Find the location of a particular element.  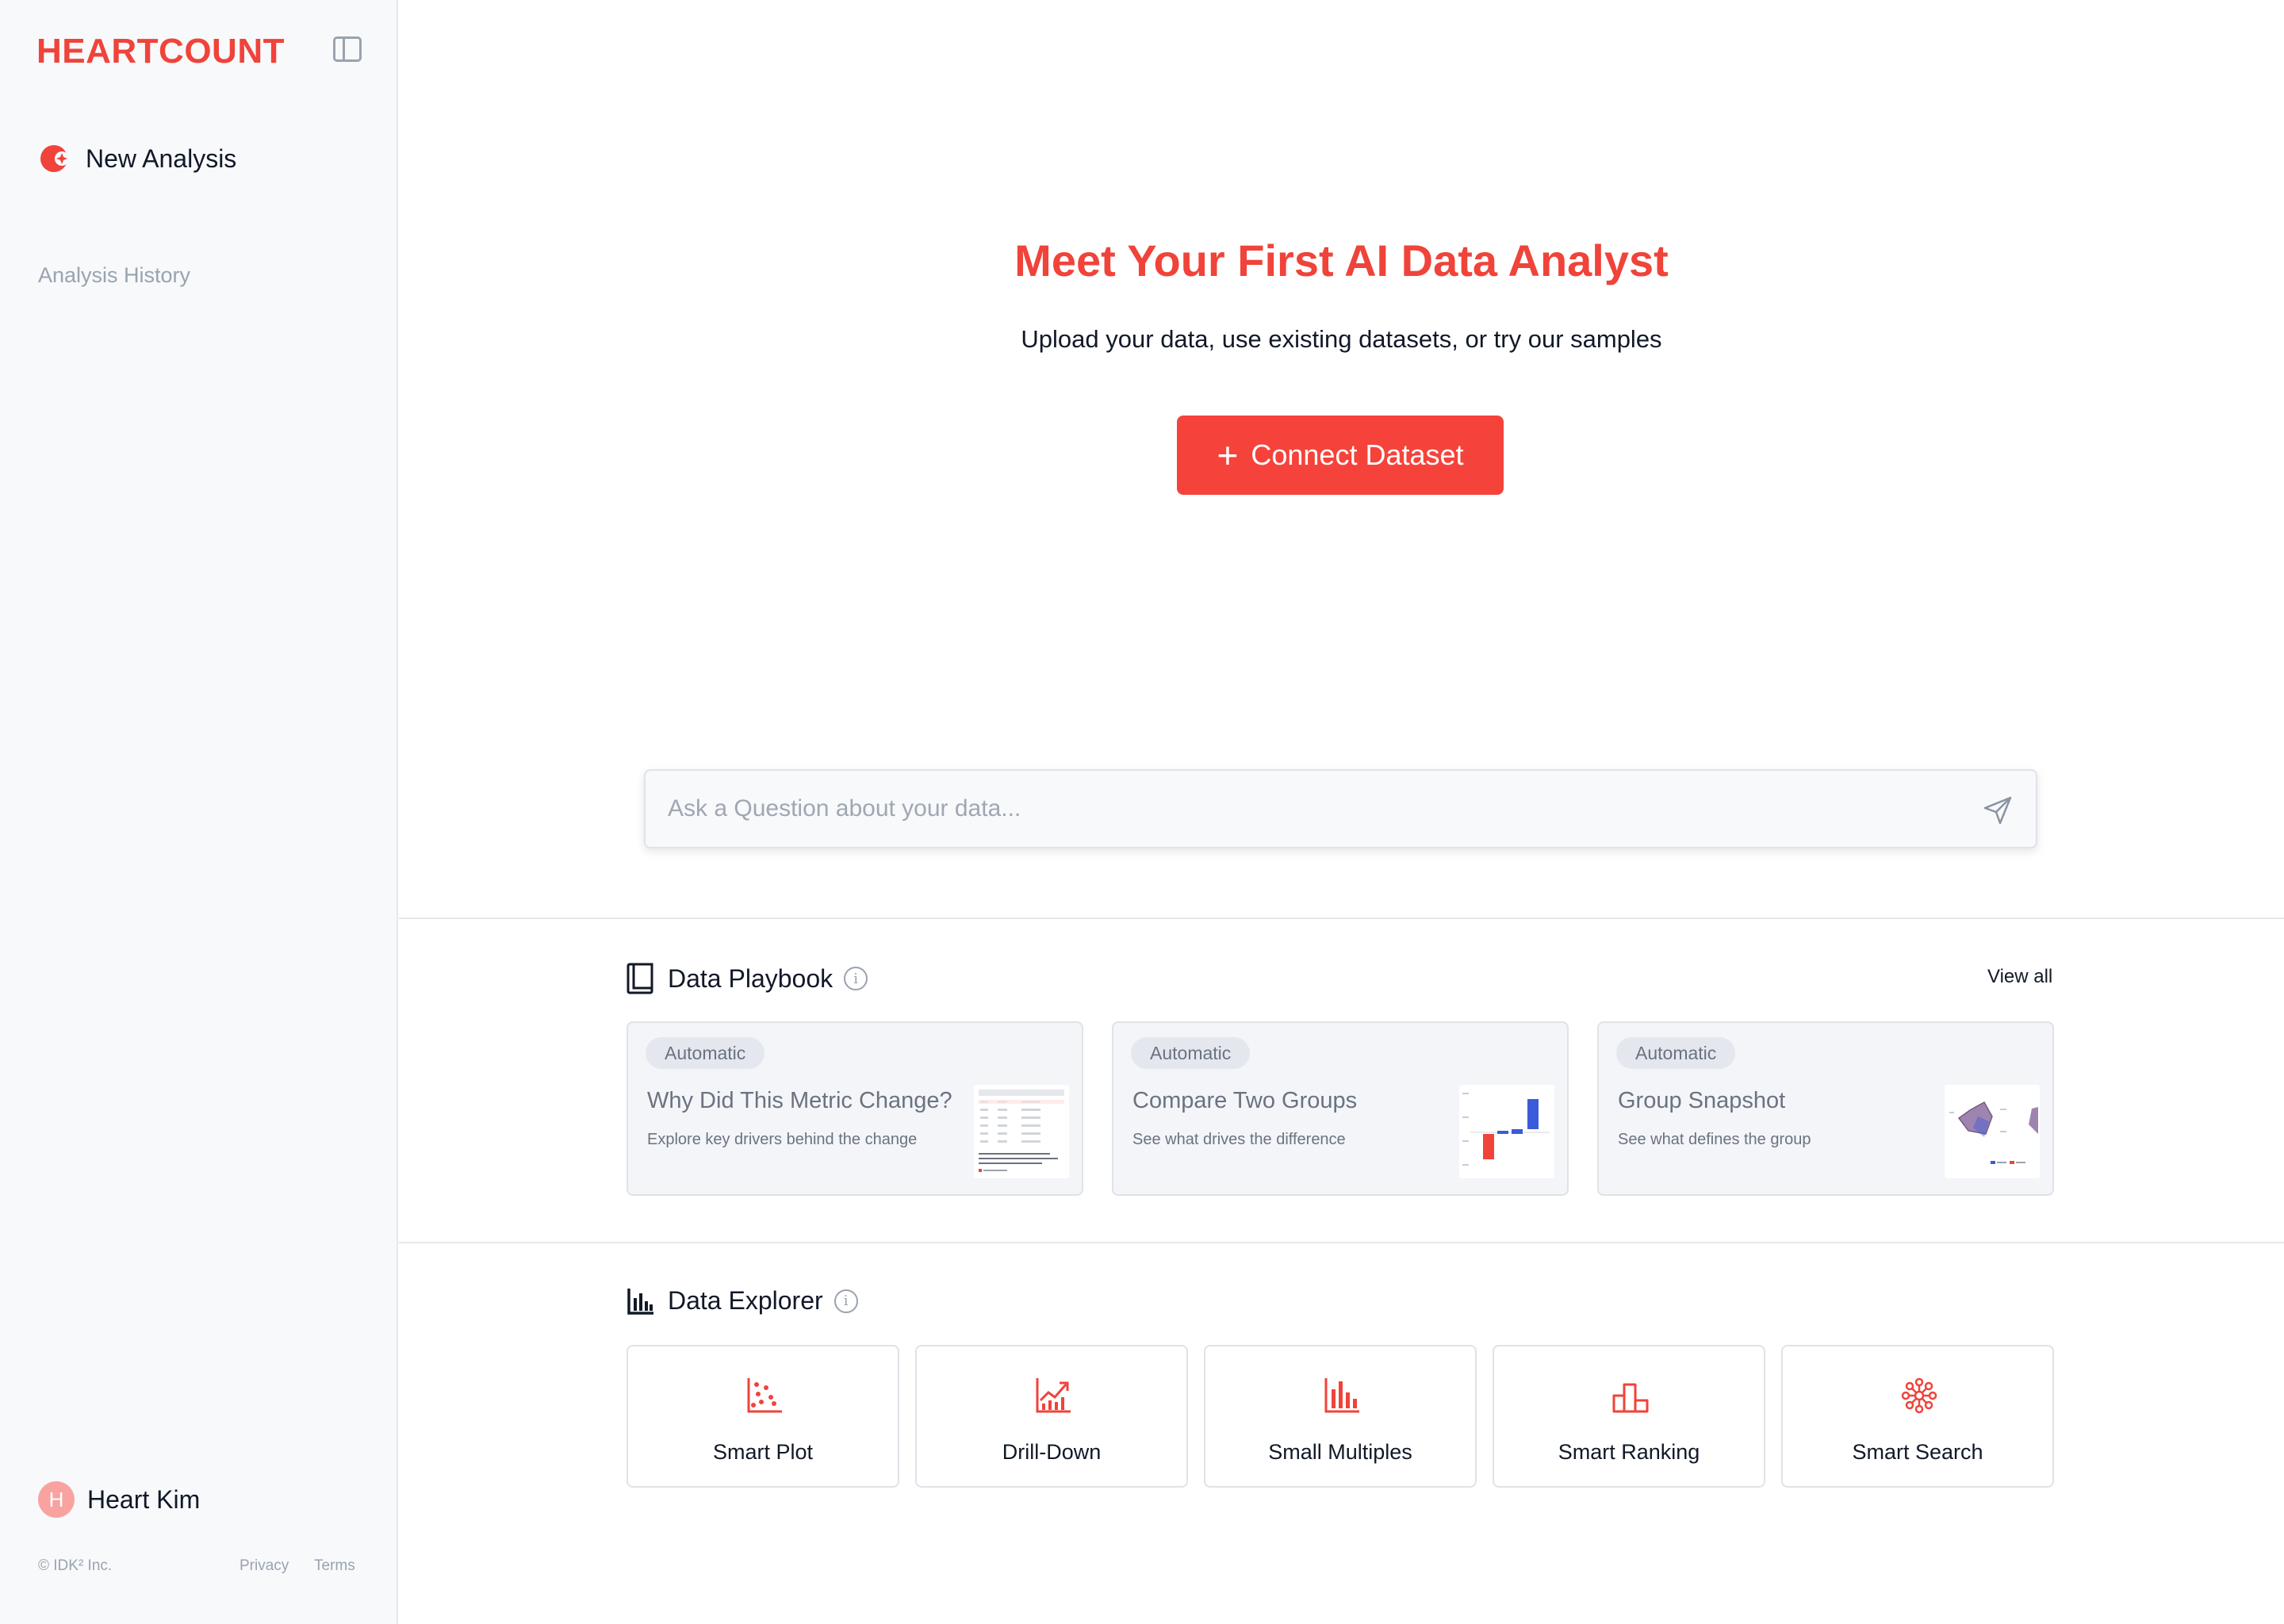

explorer-card-label: Smart Plot is located at coordinates (763, 1452).